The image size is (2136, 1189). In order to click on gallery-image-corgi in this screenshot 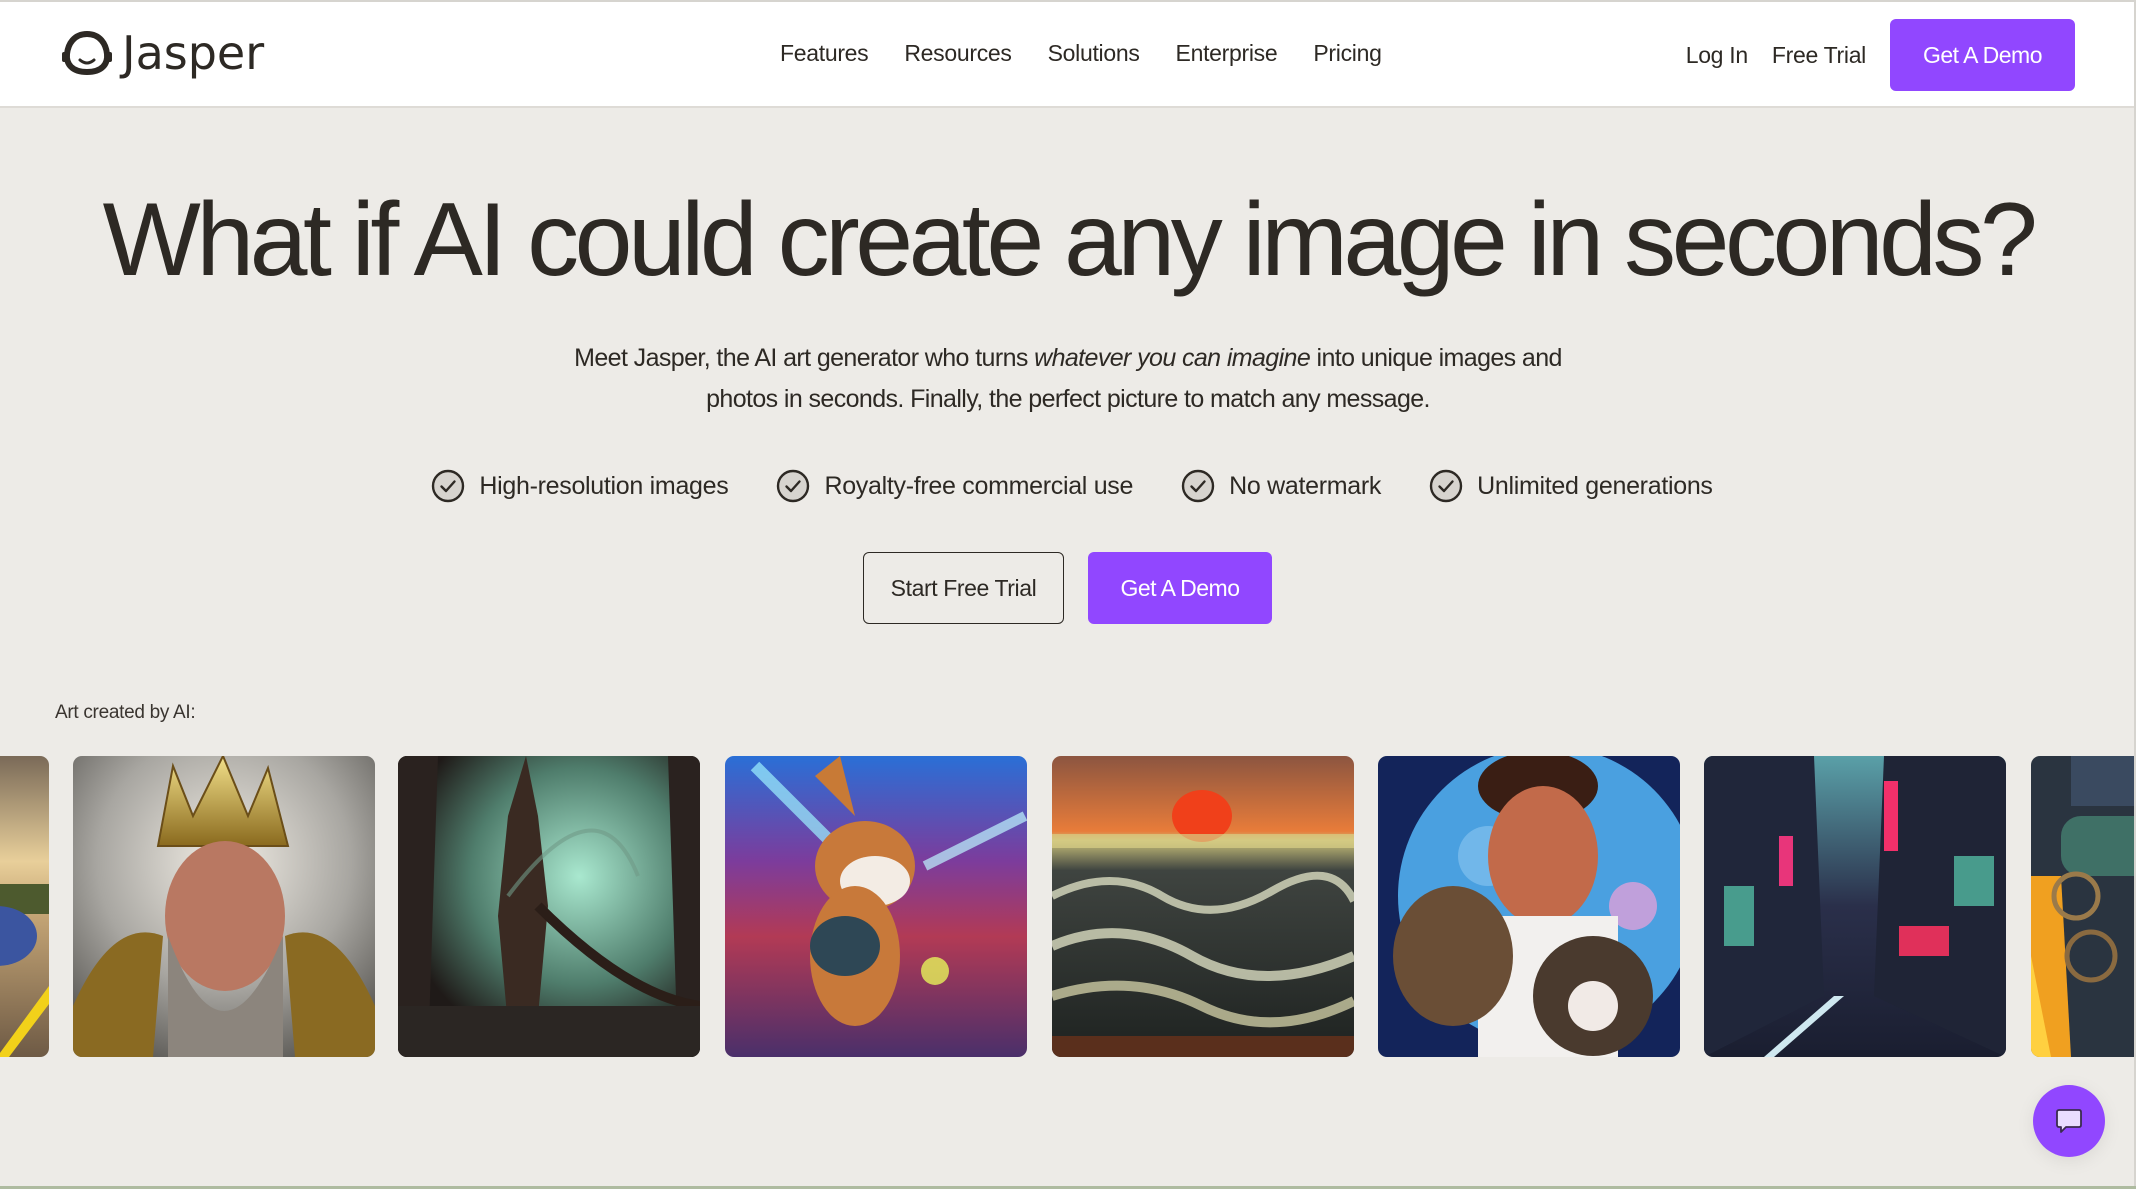, I will do `click(876, 906)`.